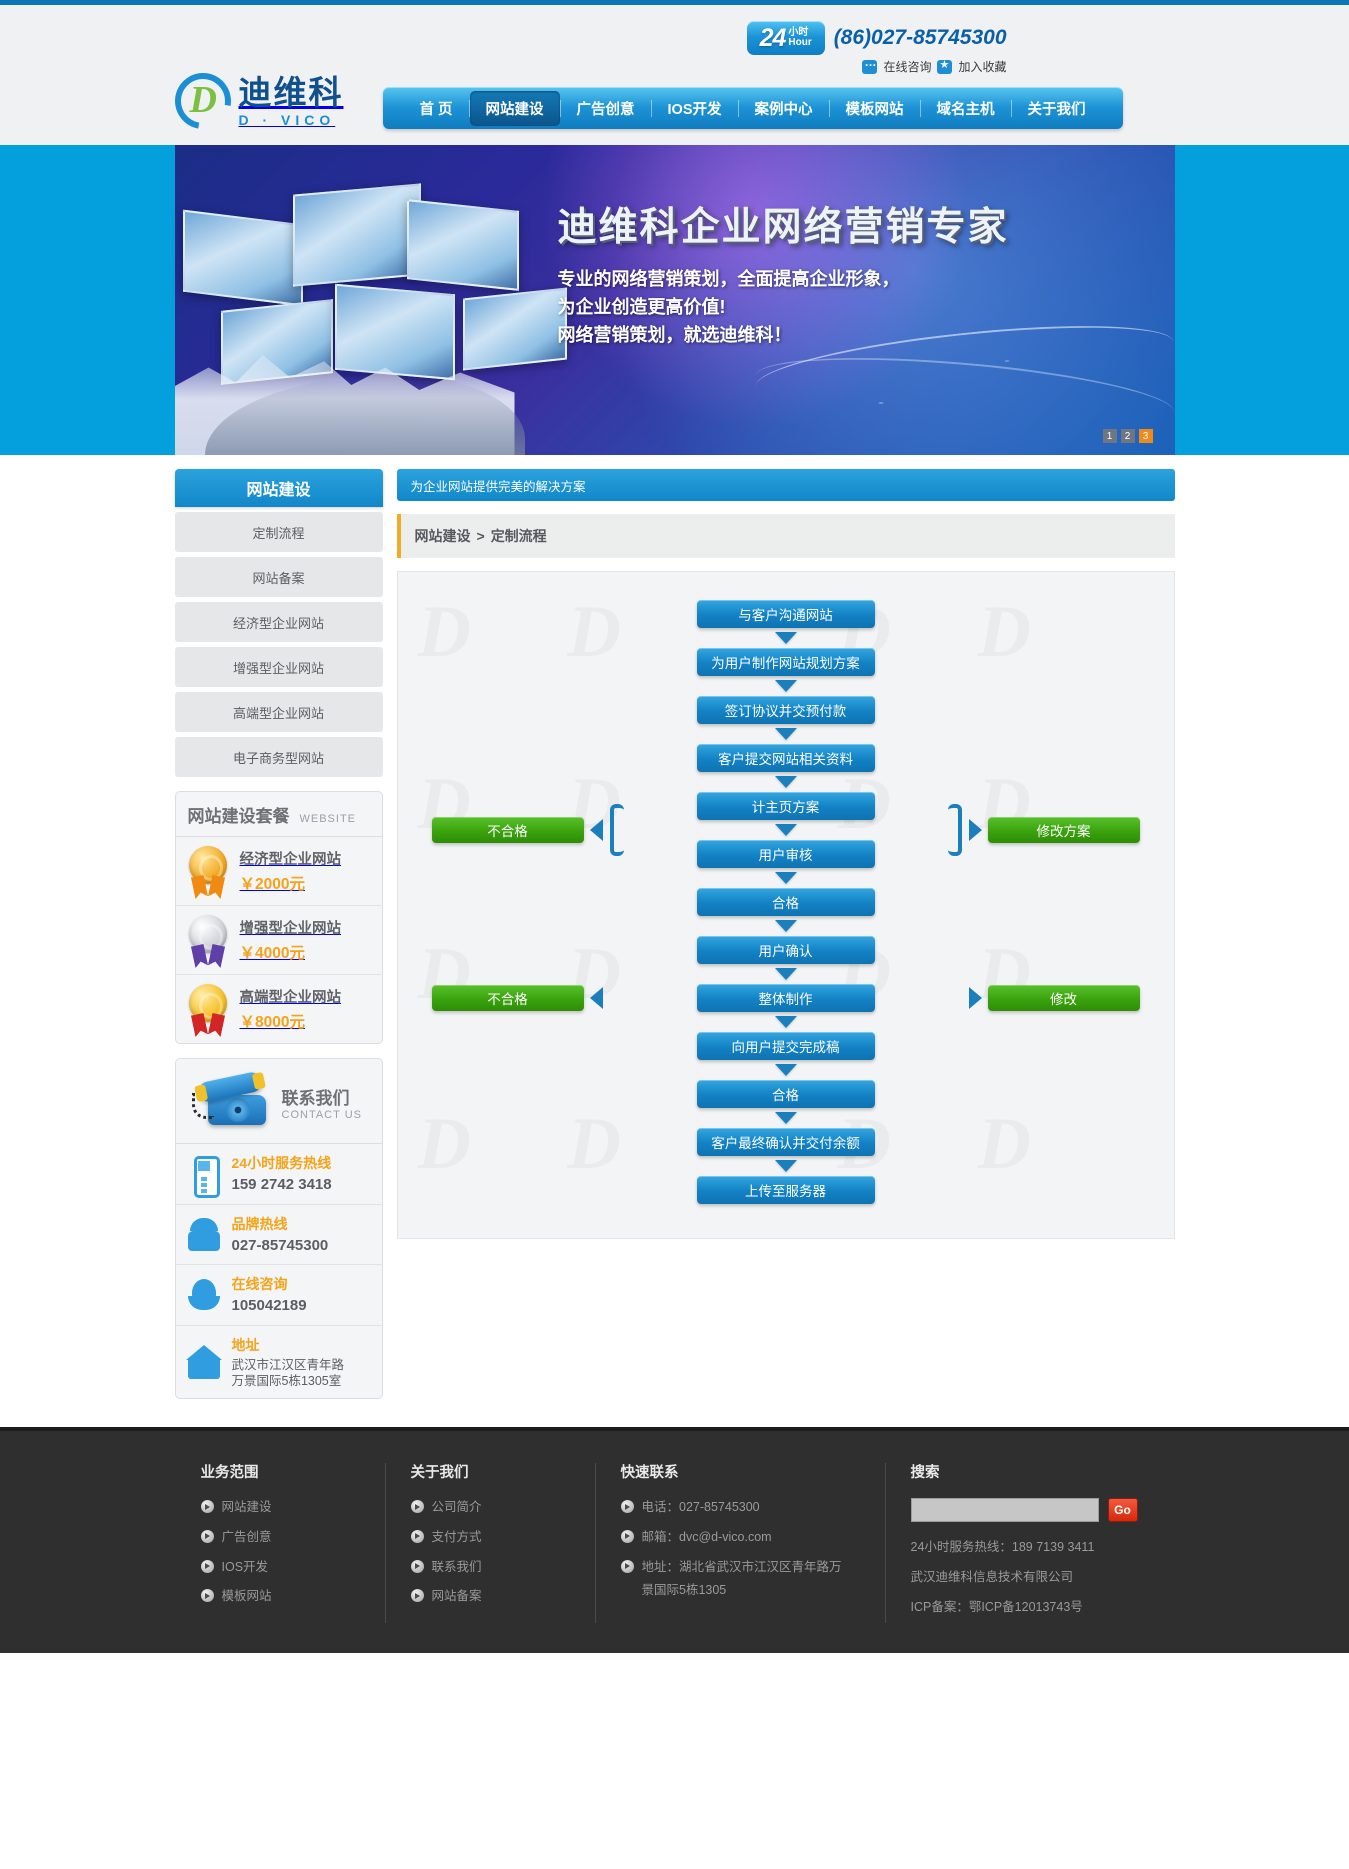  I want to click on flow-step-9: 整体制作, so click(785, 998).